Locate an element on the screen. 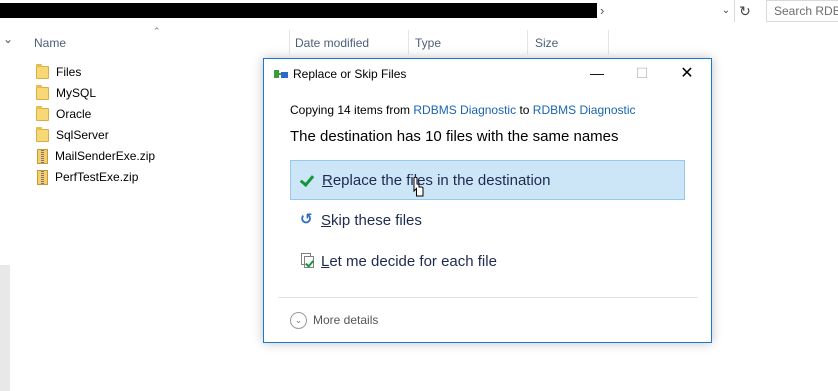  file-name: SqlServer is located at coordinates (82, 135).